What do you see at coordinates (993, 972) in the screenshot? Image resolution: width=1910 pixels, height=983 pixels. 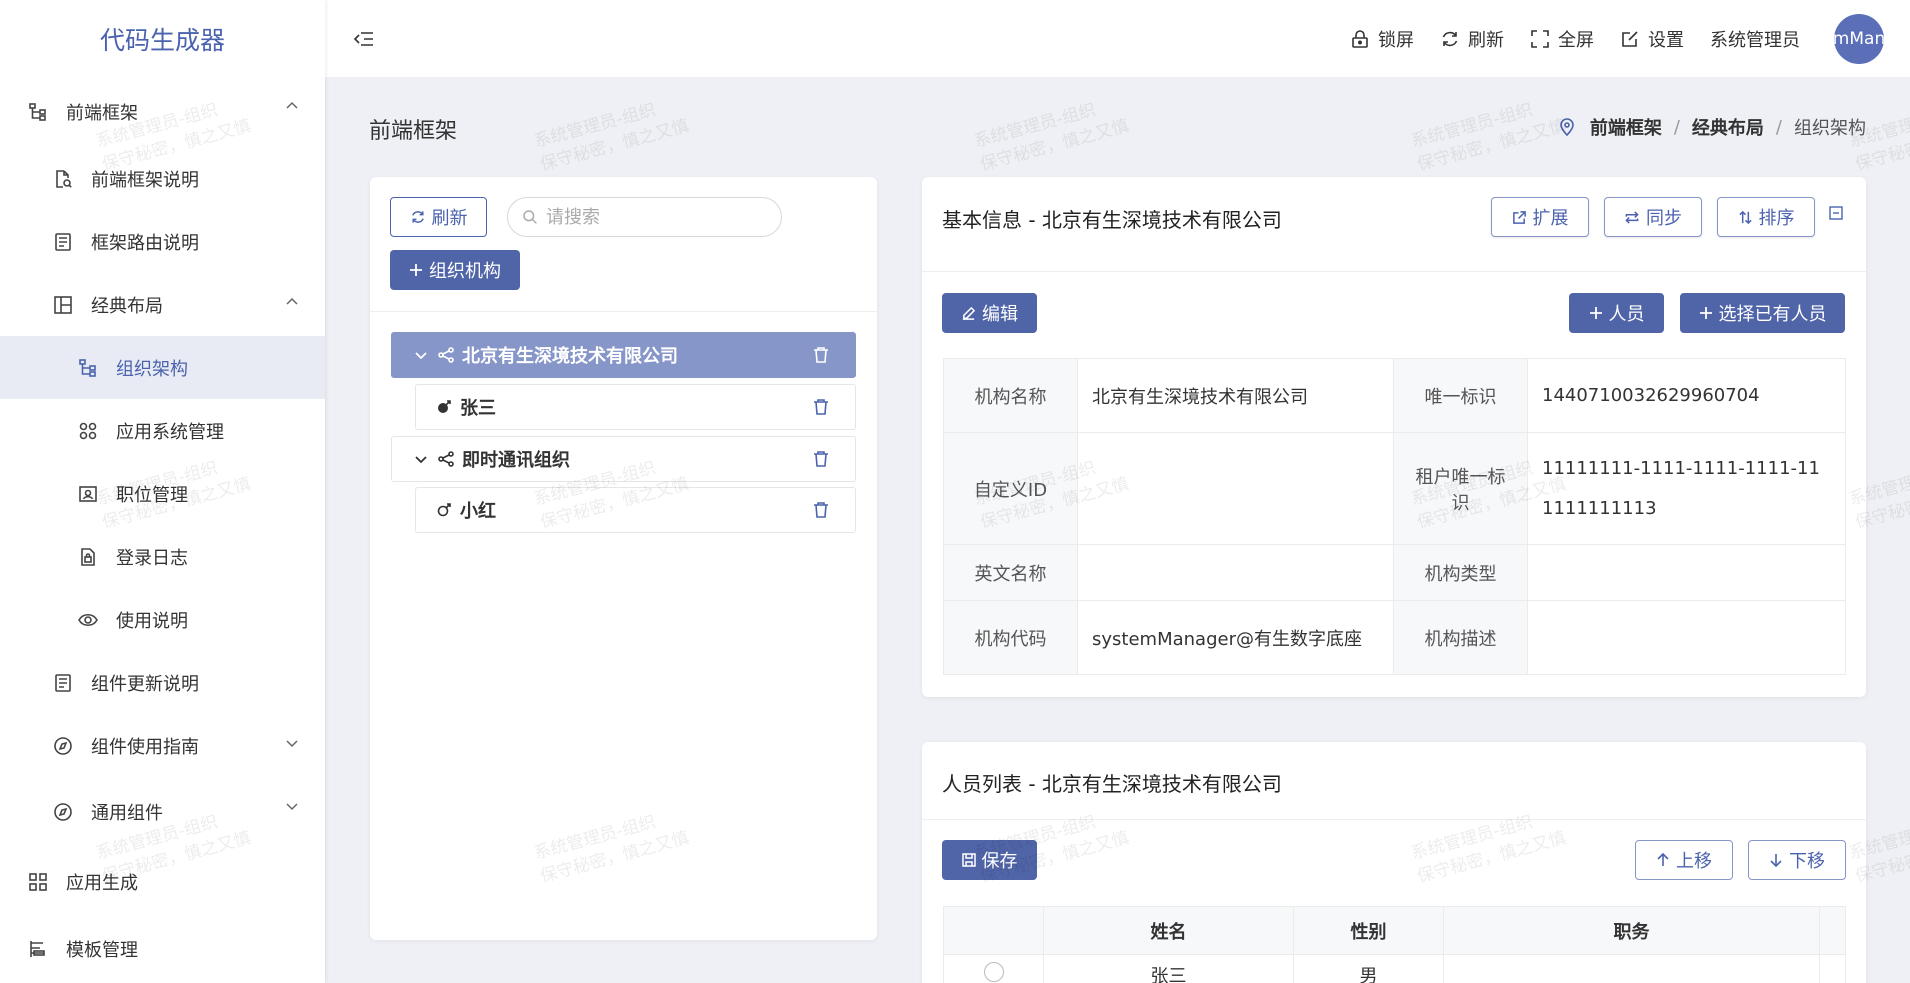 I see `radio-button` at bounding box center [993, 972].